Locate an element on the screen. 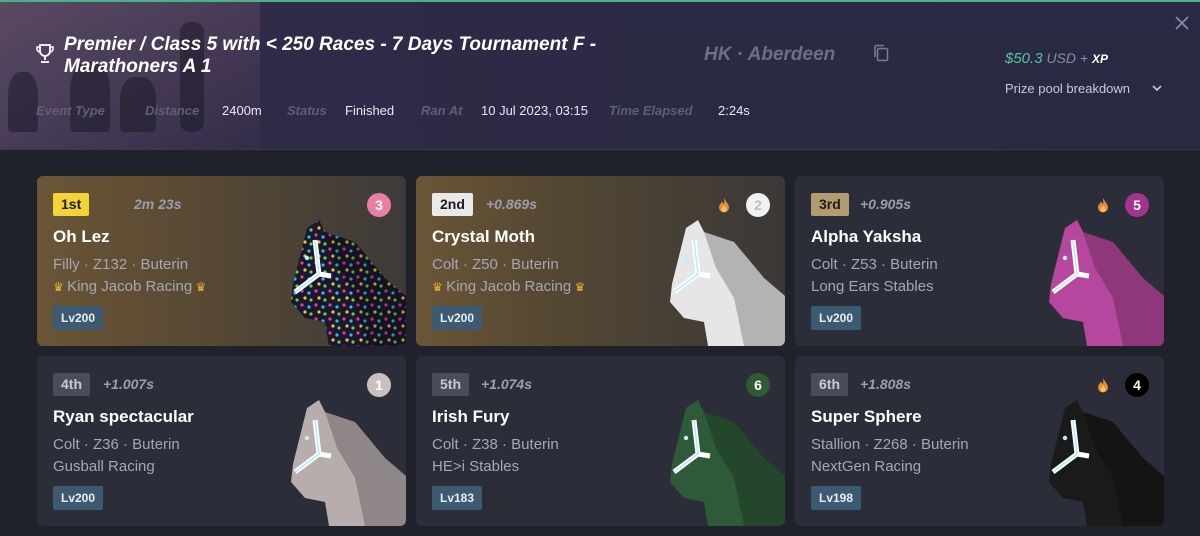  stable-name: NextGen Racing is located at coordinates (866, 466).